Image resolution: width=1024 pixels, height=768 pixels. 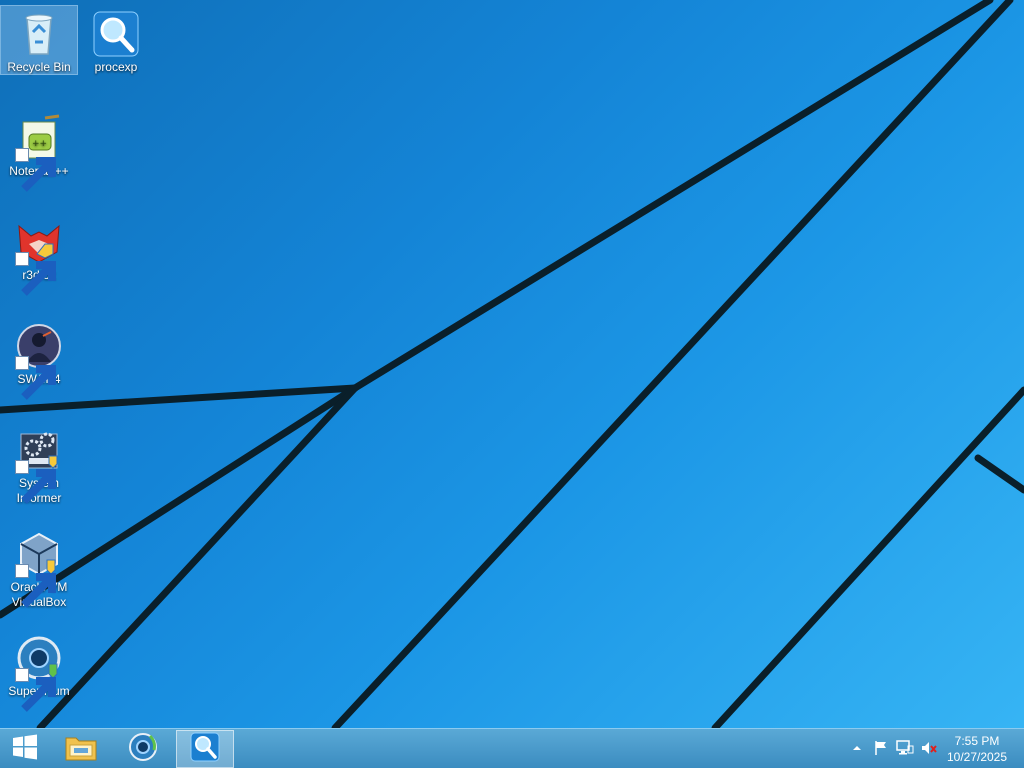 What do you see at coordinates (977, 749) in the screenshot?
I see `taskbar-clock: 7:55 PM 10/27/2025` at bounding box center [977, 749].